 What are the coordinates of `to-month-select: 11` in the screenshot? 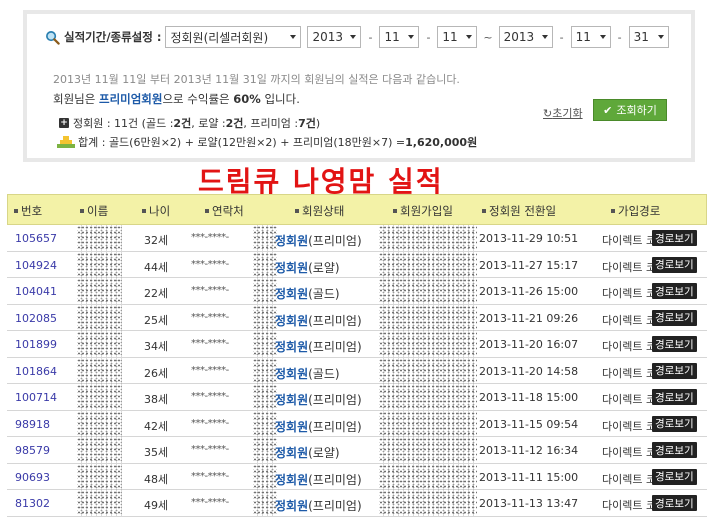 It's located at (590, 37).